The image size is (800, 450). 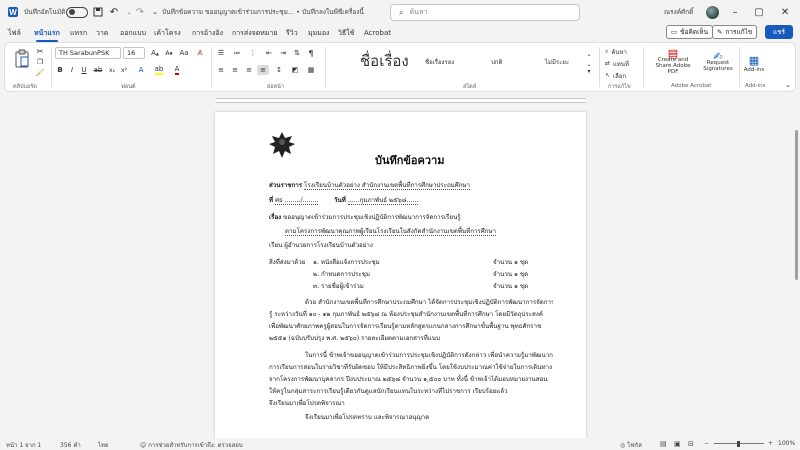 What do you see at coordinates (318, 33) in the screenshot?
I see `tab-9: มุมมอง` at bounding box center [318, 33].